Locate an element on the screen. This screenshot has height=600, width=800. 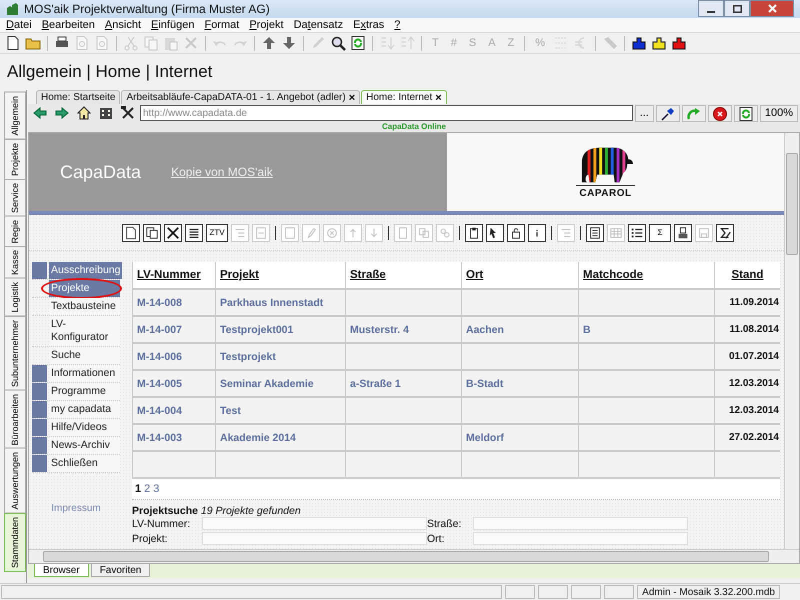
nav-item: Ausschreibung is located at coordinates (85, 270).